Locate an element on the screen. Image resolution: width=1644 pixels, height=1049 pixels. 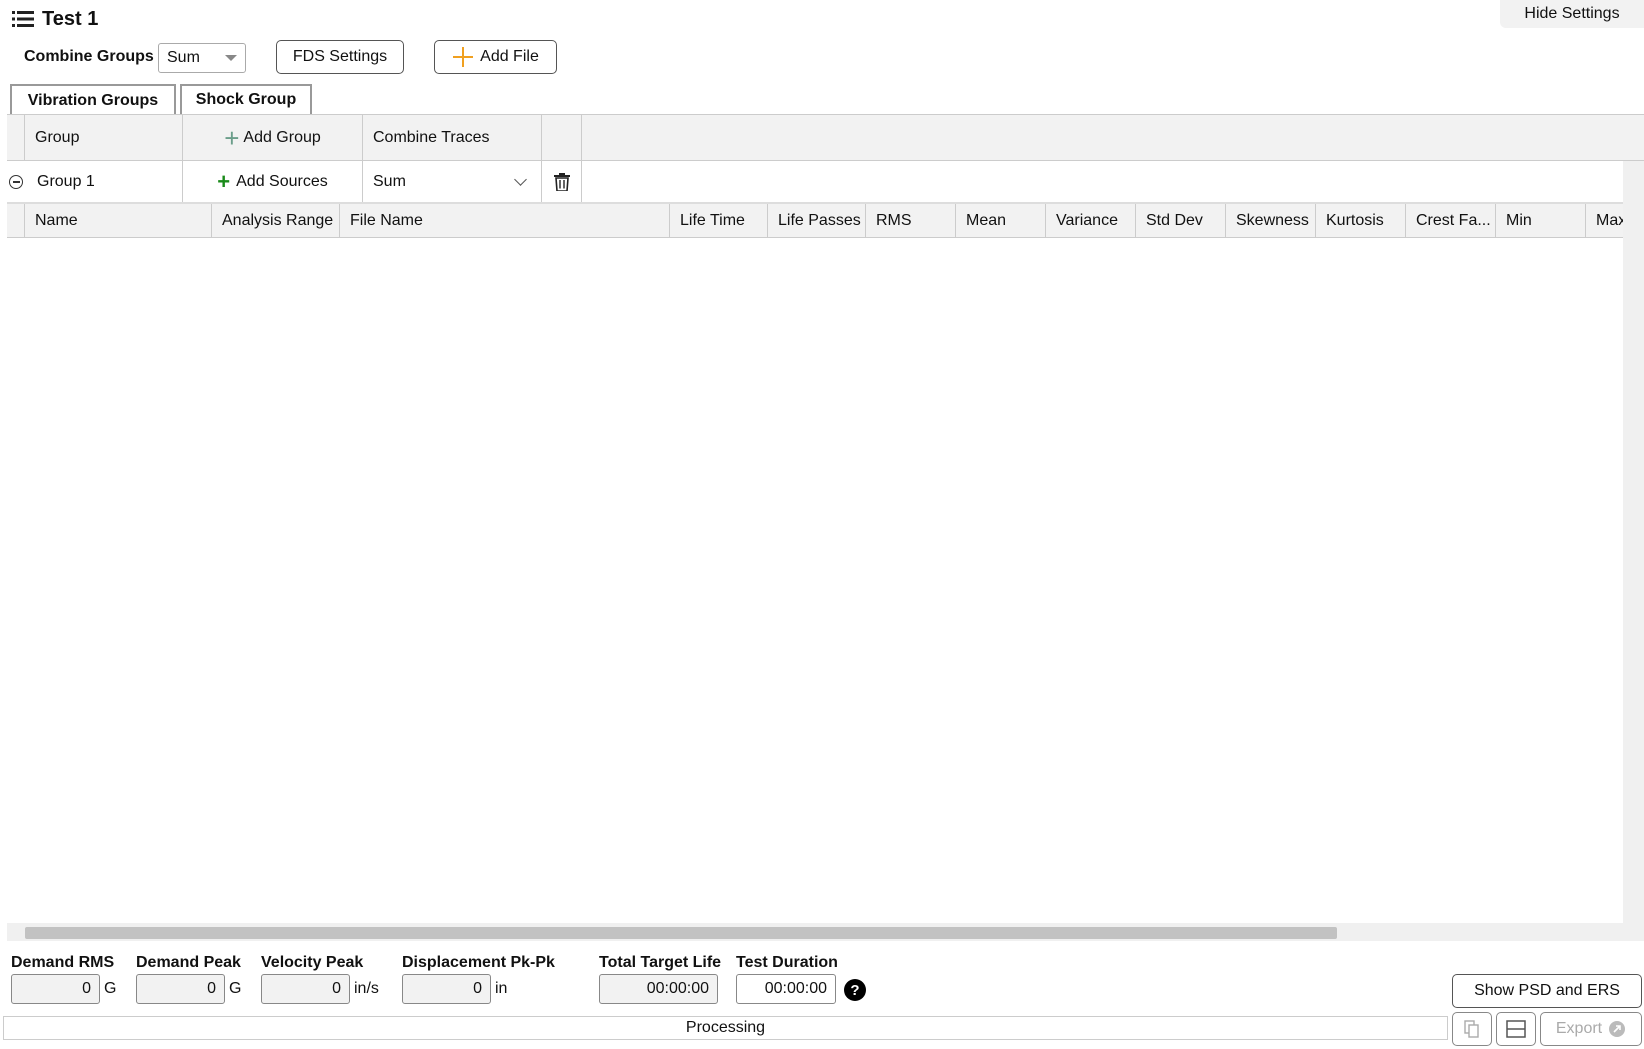
column-header-min: Min is located at coordinates (1541, 220).